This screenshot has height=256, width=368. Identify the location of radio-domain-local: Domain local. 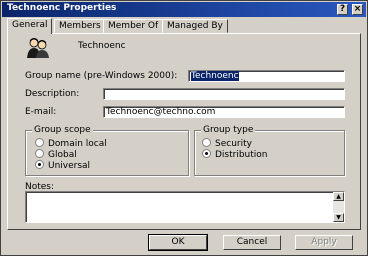
(71, 143).